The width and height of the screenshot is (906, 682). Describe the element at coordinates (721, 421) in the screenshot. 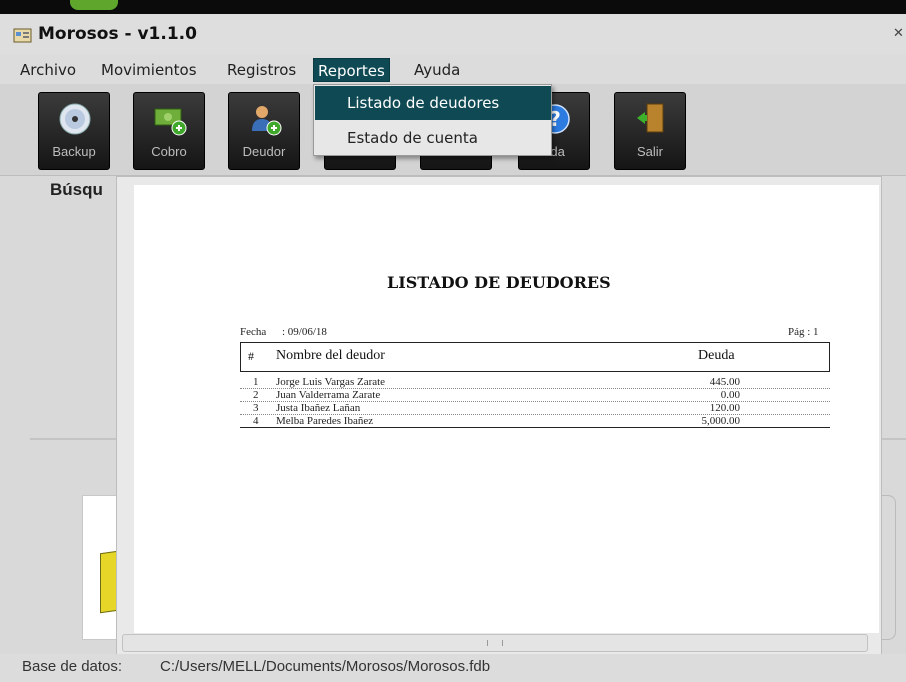

I see `row-debt: 5,000.00` at that location.